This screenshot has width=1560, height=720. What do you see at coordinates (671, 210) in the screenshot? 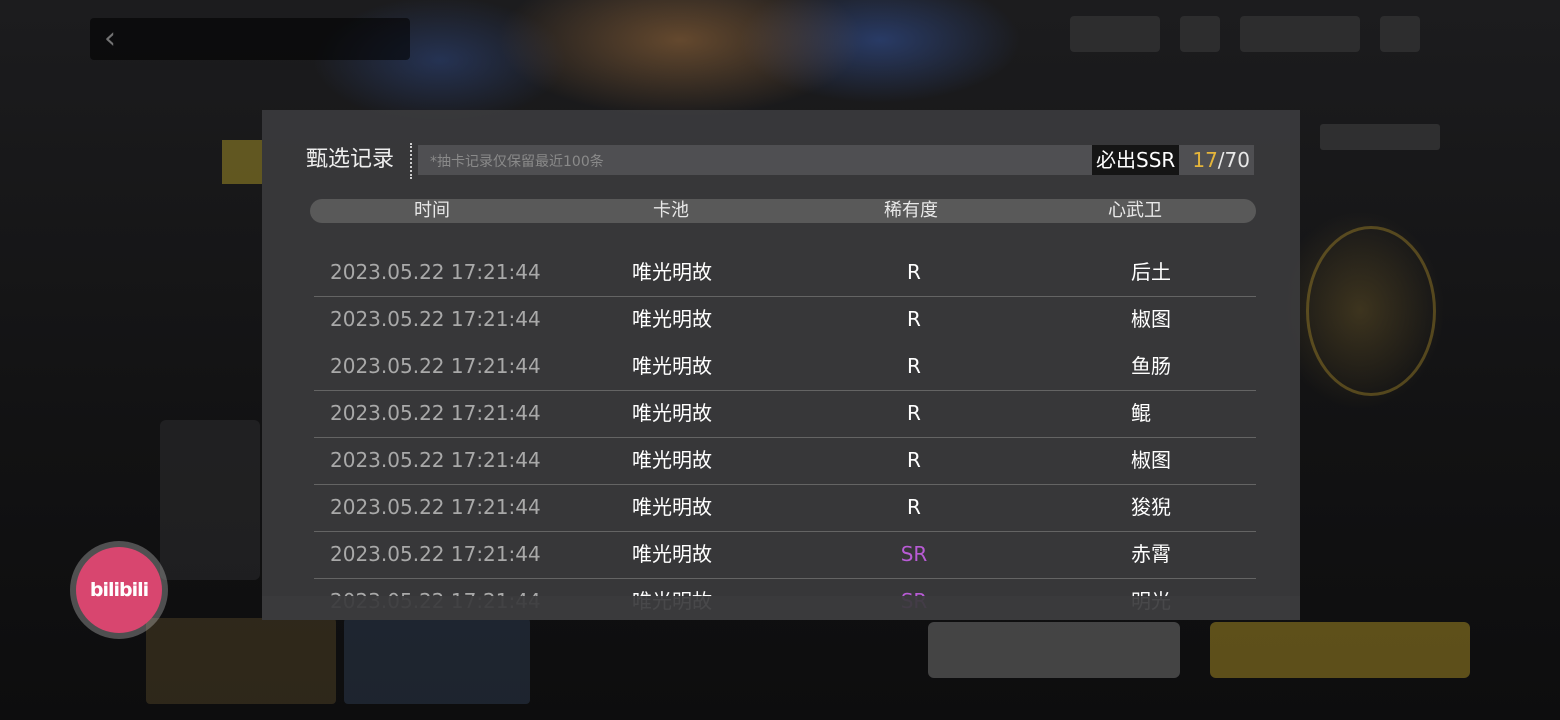
I see `header-pool: 卡池` at bounding box center [671, 210].